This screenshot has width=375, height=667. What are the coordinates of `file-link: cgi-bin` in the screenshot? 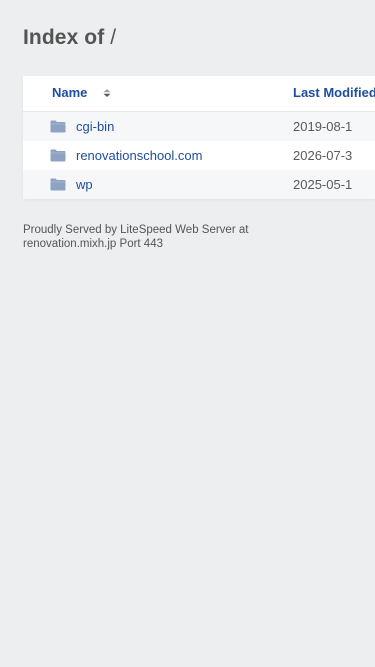 It's located at (95, 126).